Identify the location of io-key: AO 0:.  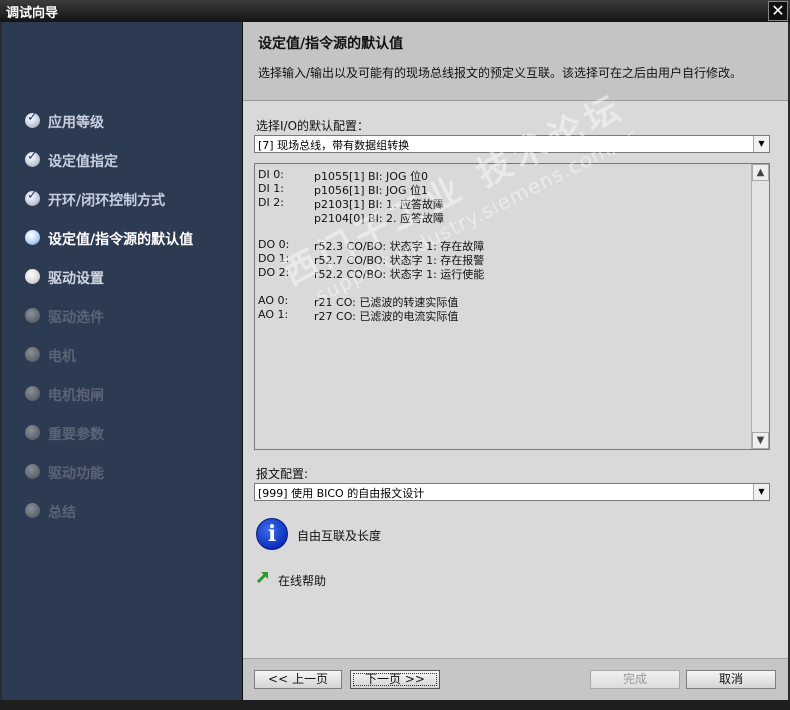
(273, 300).